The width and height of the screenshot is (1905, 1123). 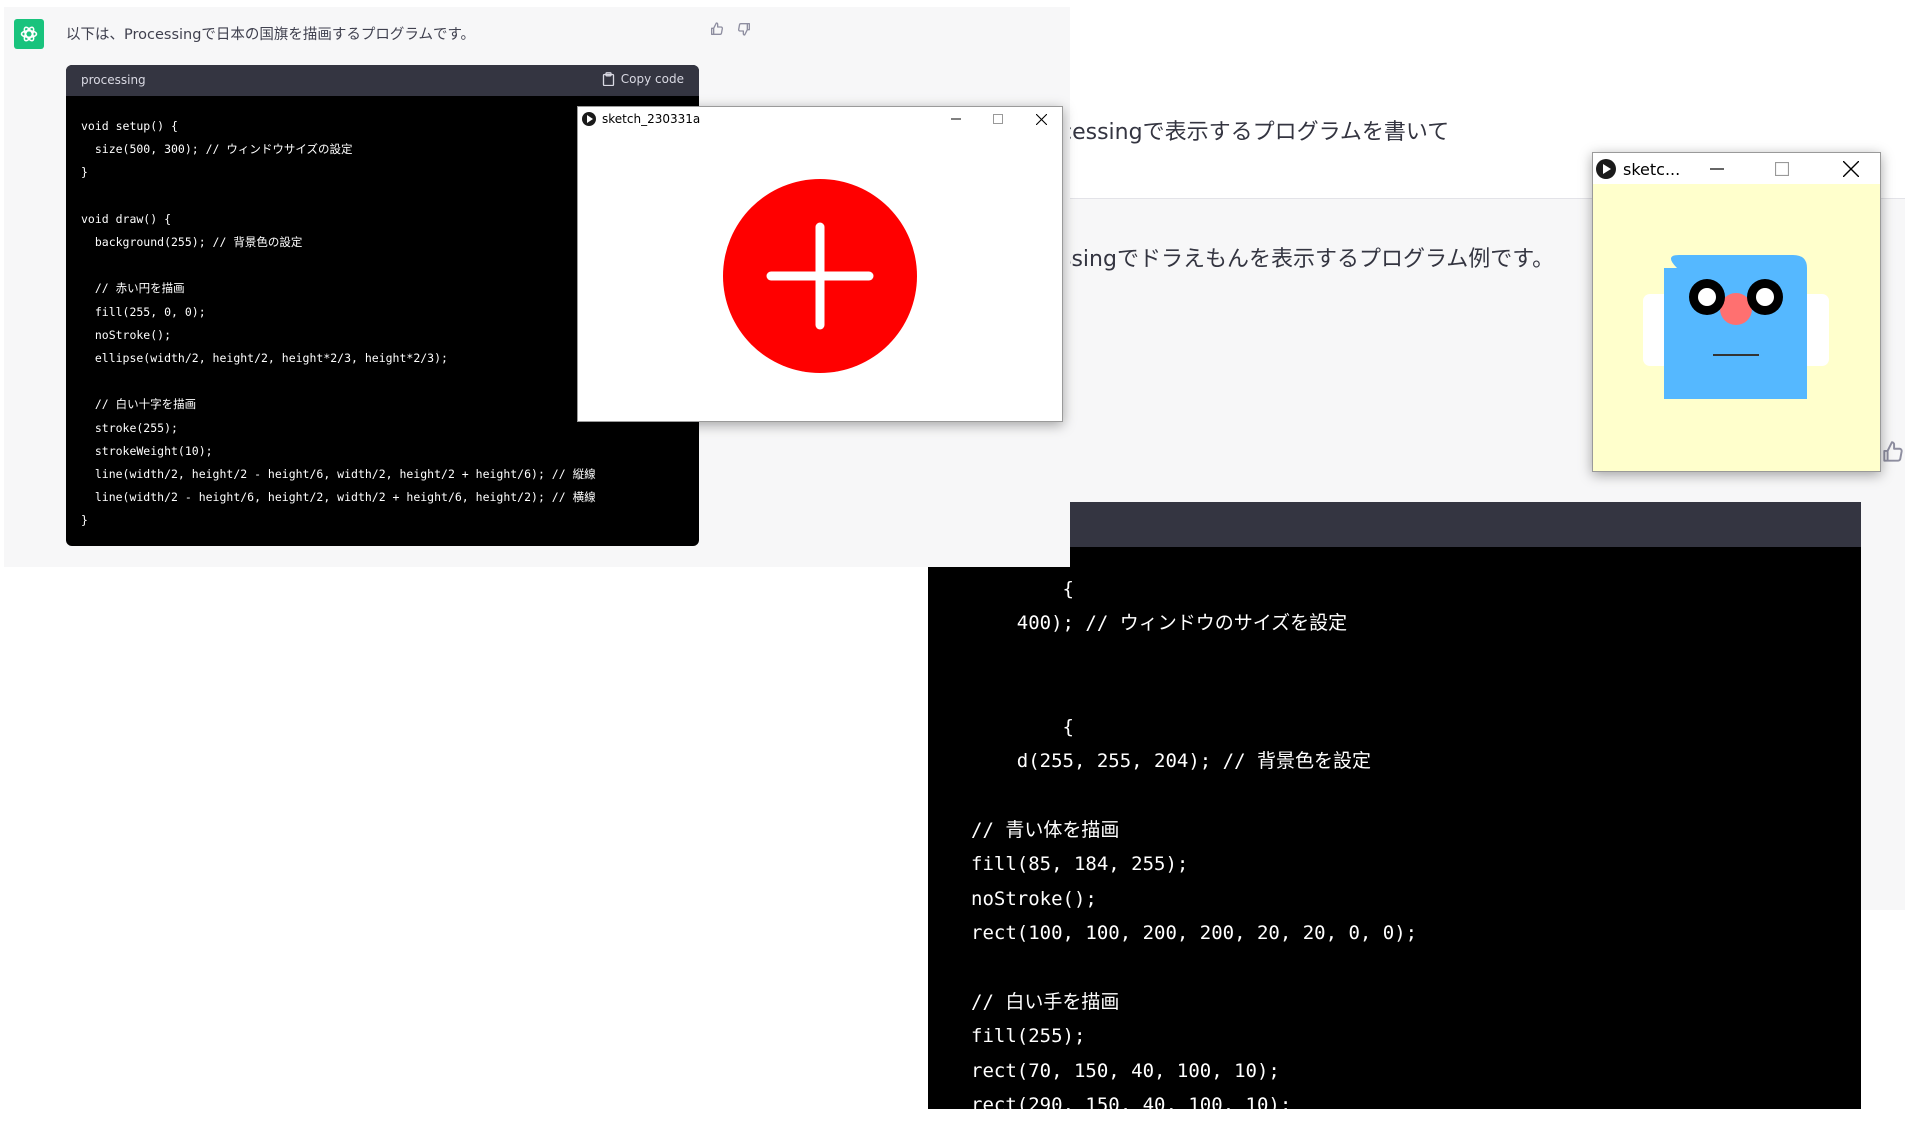 What do you see at coordinates (1171, 761) in the screenshot?
I see `code-line: d(255, 255, 204); // 背景色を設定` at bounding box center [1171, 761].